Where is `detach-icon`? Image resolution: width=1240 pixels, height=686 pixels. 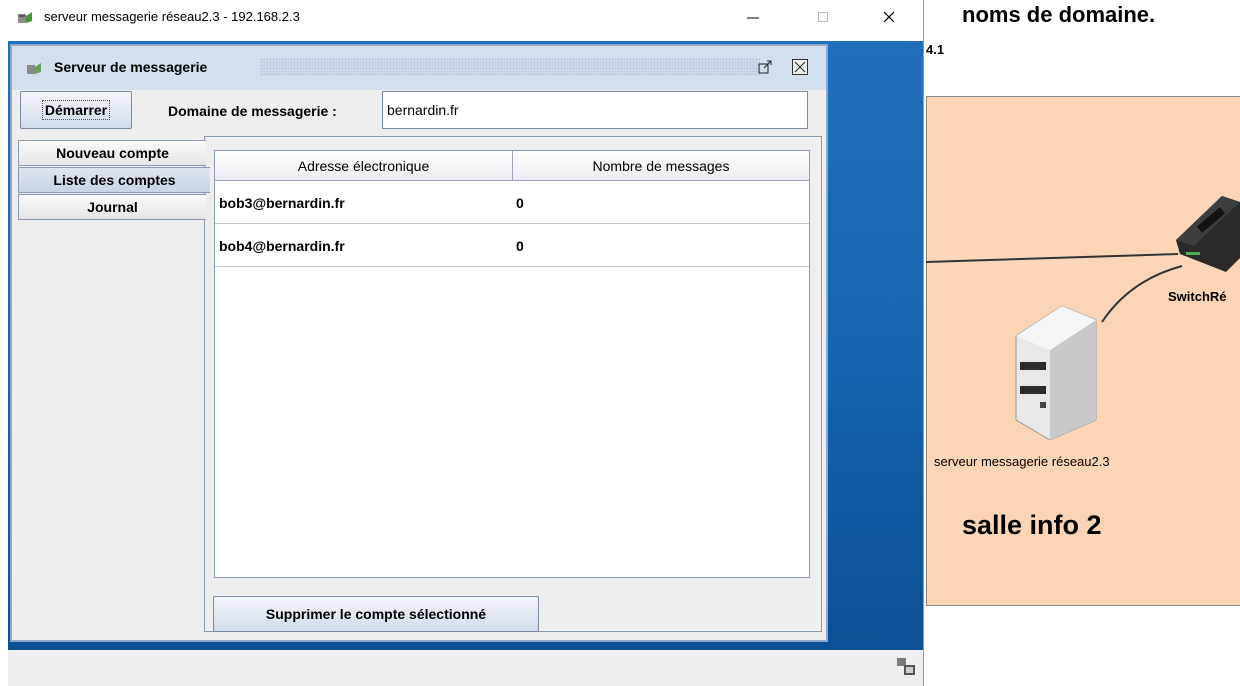
detach-icon is located at coordinates (765, 67).